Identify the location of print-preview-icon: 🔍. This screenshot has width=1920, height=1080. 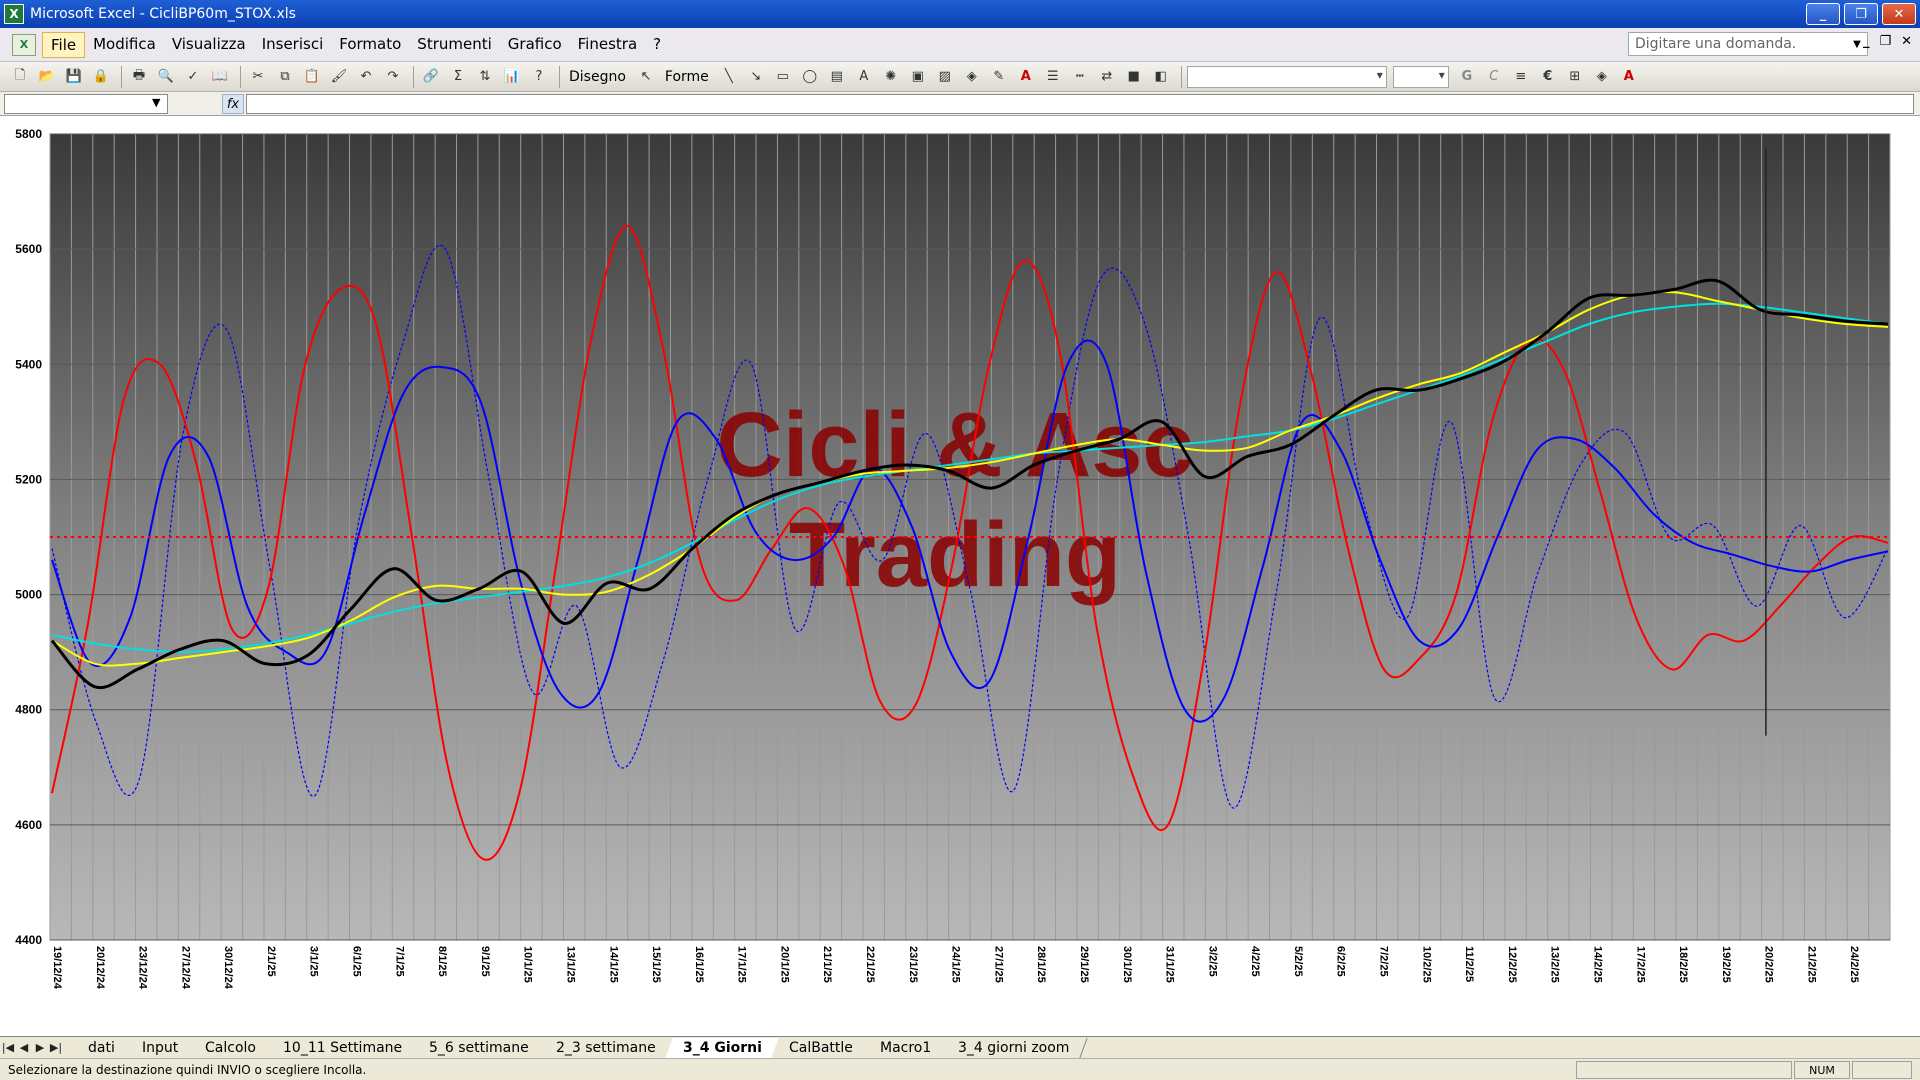
(166, 77).